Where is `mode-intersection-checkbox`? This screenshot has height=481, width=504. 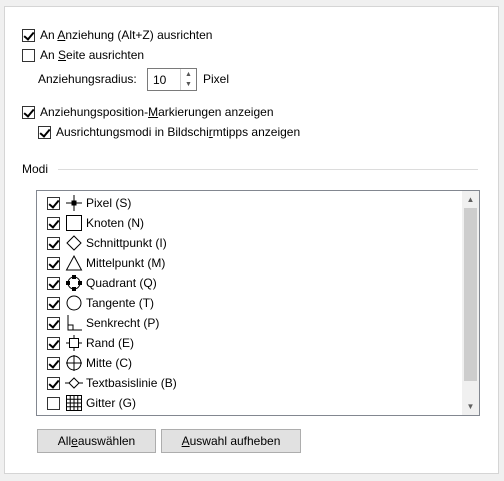
mode-intersection-checkbox is located at coordinates (53, 243).